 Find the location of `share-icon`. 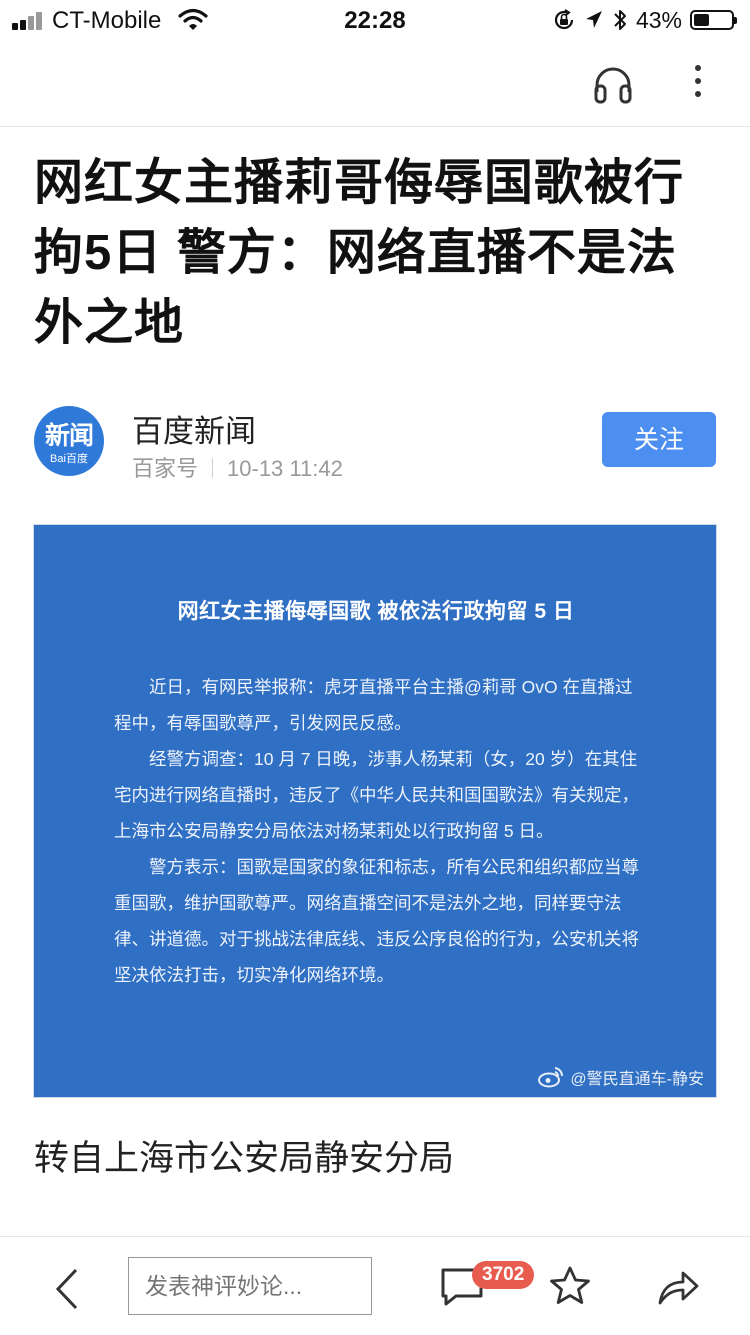

share-icon is located at coordinates (678, 1287).